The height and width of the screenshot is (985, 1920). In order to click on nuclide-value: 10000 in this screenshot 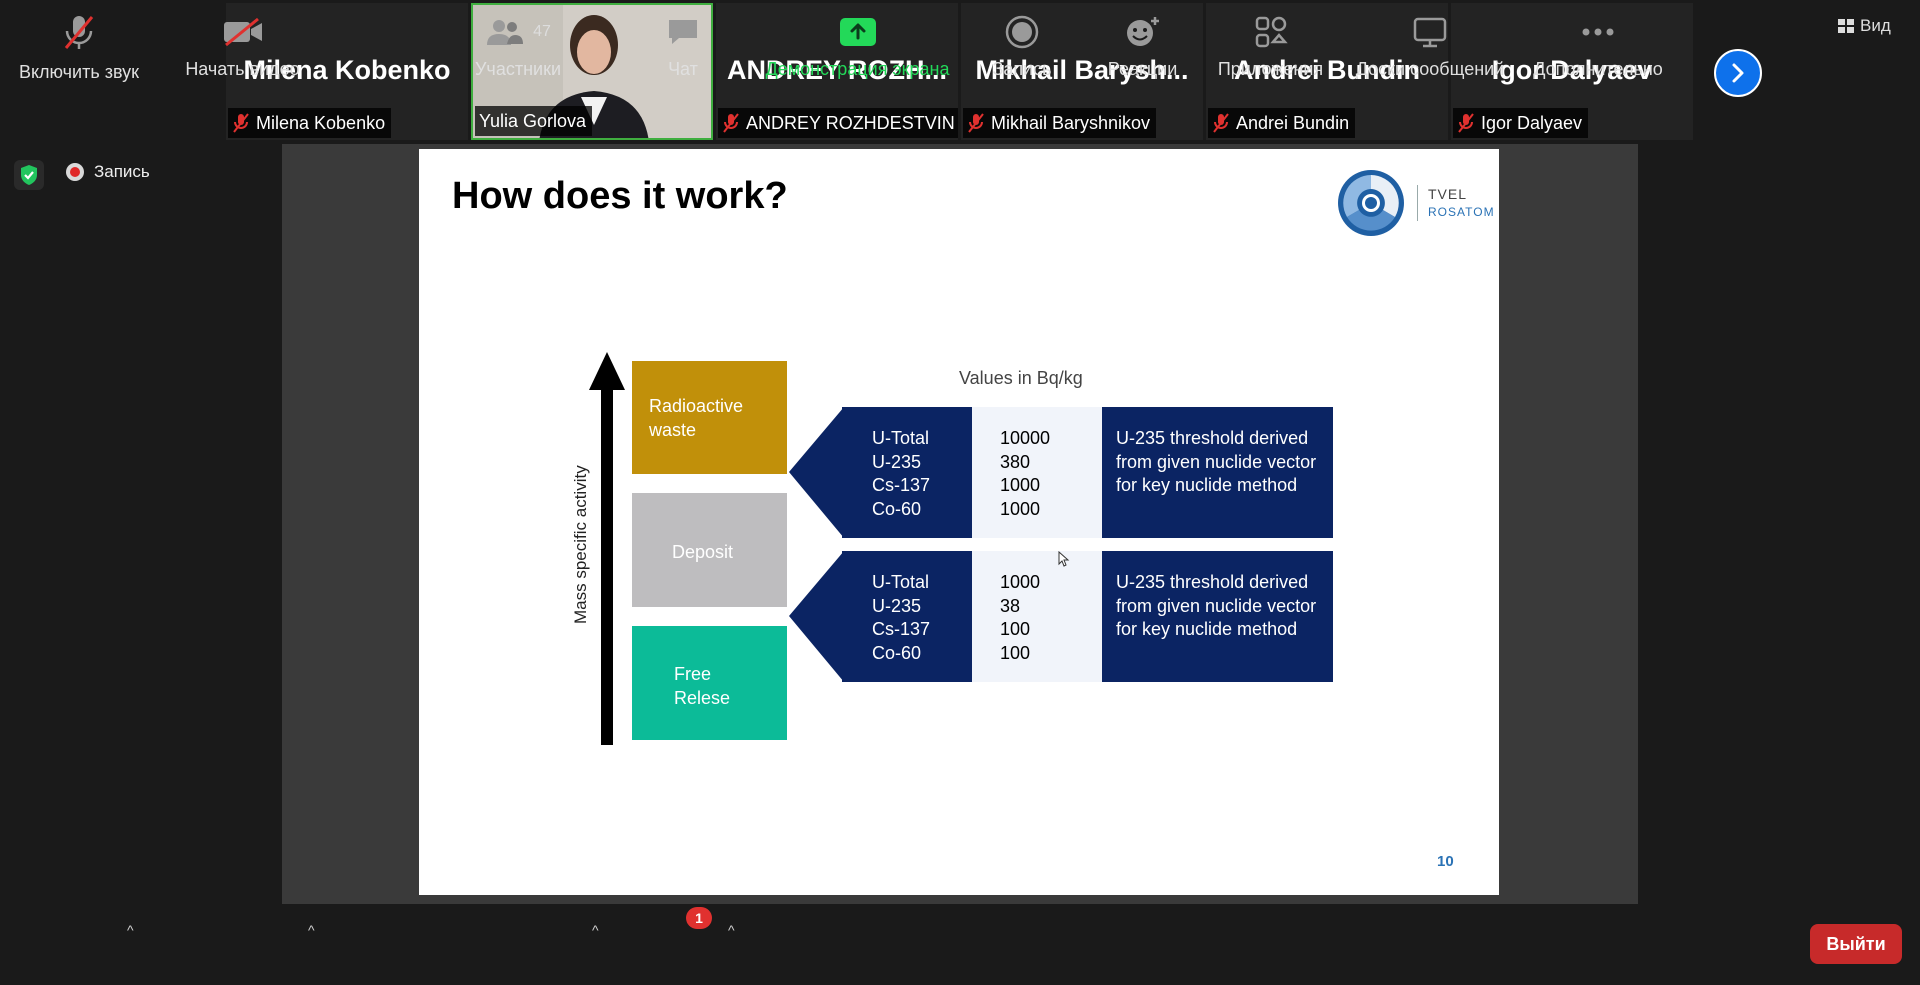, I will do `click(1025, 438)`.